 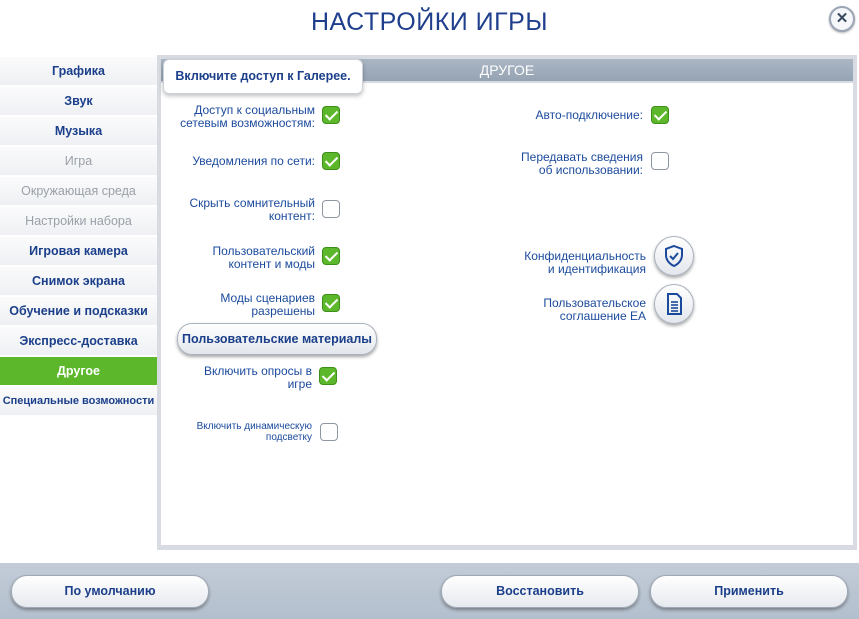 What do you see at coordinates (331, 115) in the screenshot?
I see `social-features-checkbox` at bounding box center [331, 115].